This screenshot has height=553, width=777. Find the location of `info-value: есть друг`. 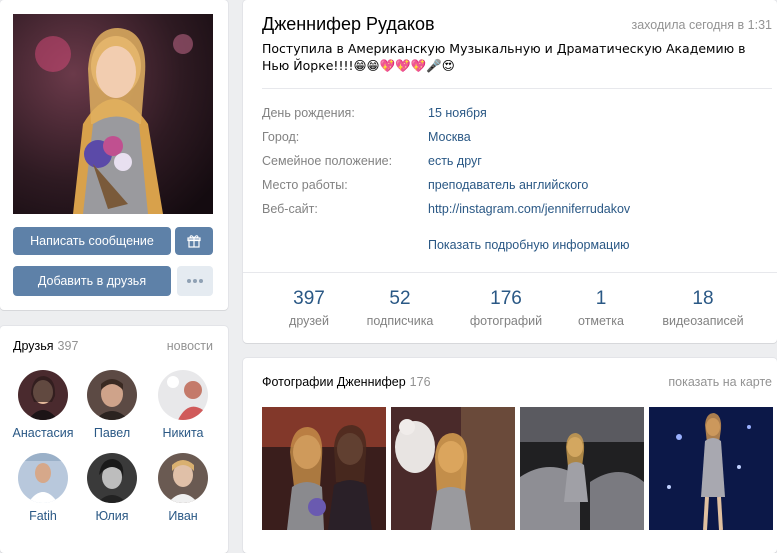

info-value: есть друг is located at coordinates (455, 161).